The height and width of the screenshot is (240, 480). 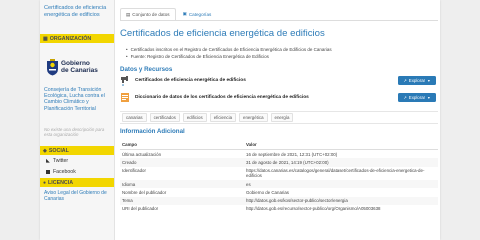 I want to click on tab-divider, so click(x=279, y=20).